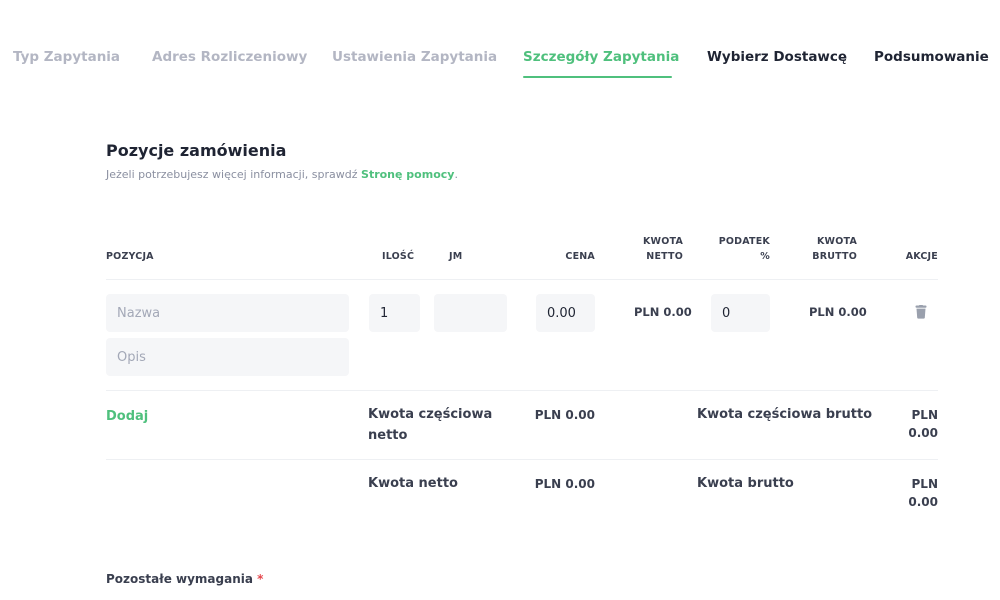  Describe the element at coordinates (909, 493) in the screenshot. I see `gross-total-value: PLN 0.00` at that location.